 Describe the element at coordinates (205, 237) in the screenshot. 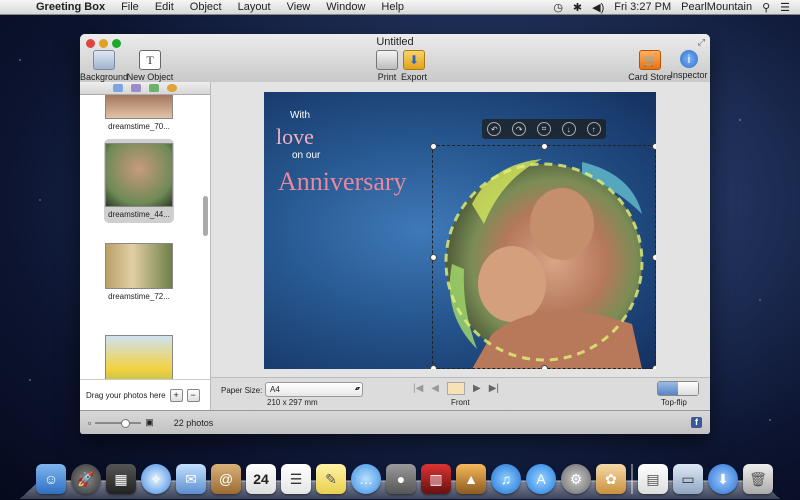

I see `sidebar-scrollbar` at that location.